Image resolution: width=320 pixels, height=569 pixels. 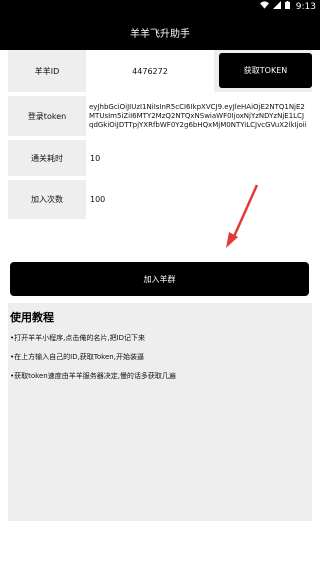 I want to click on get-token-button: 获取TOKEN, so click(x=265, y=70).